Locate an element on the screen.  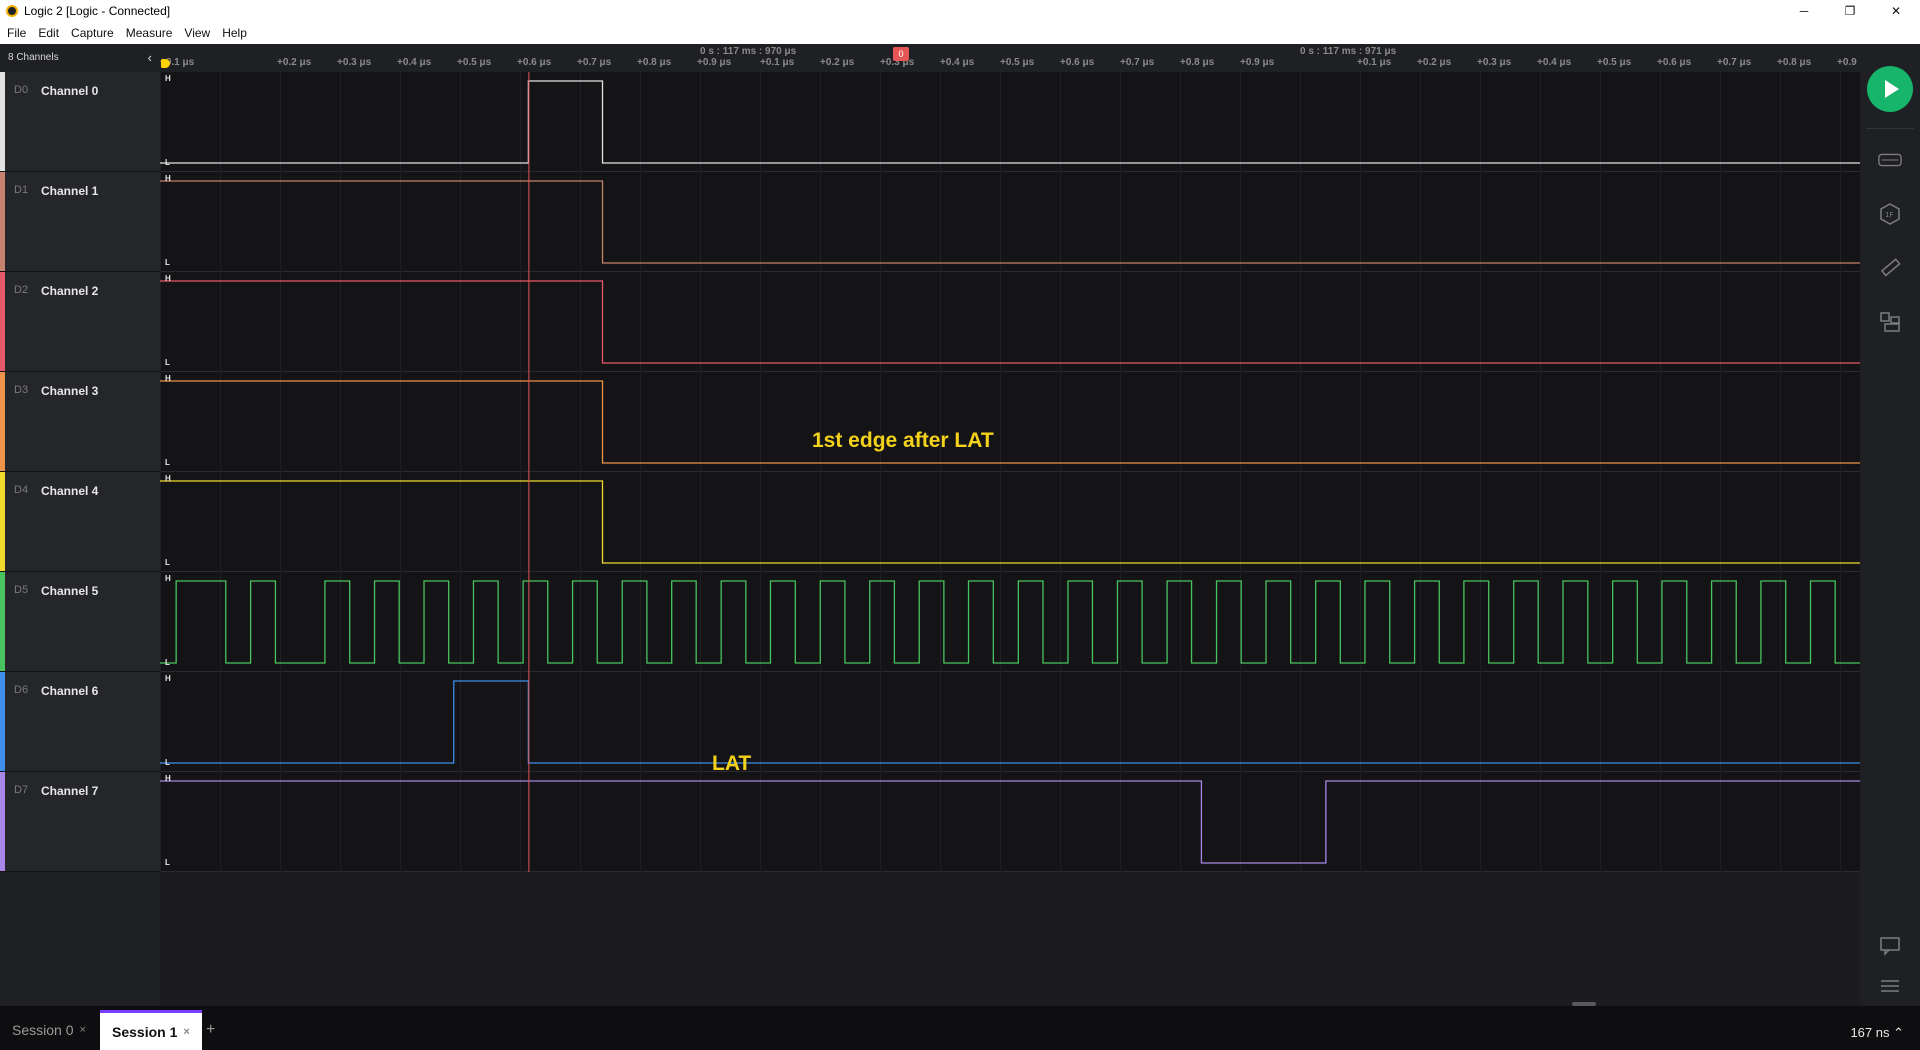
play-icon is located at coordinates (1892, 89).